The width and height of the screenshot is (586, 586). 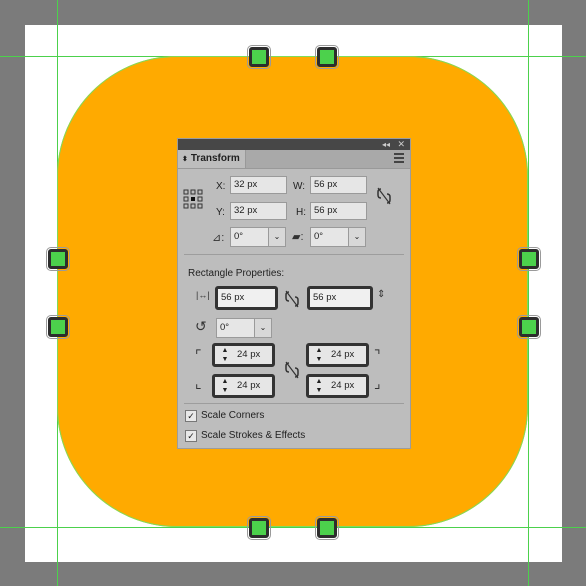 What do you see at coordinates (191, 436) in the screenshot?
I see `scale-strokes-checkbox: ✓` at bounding box center [191, 436].